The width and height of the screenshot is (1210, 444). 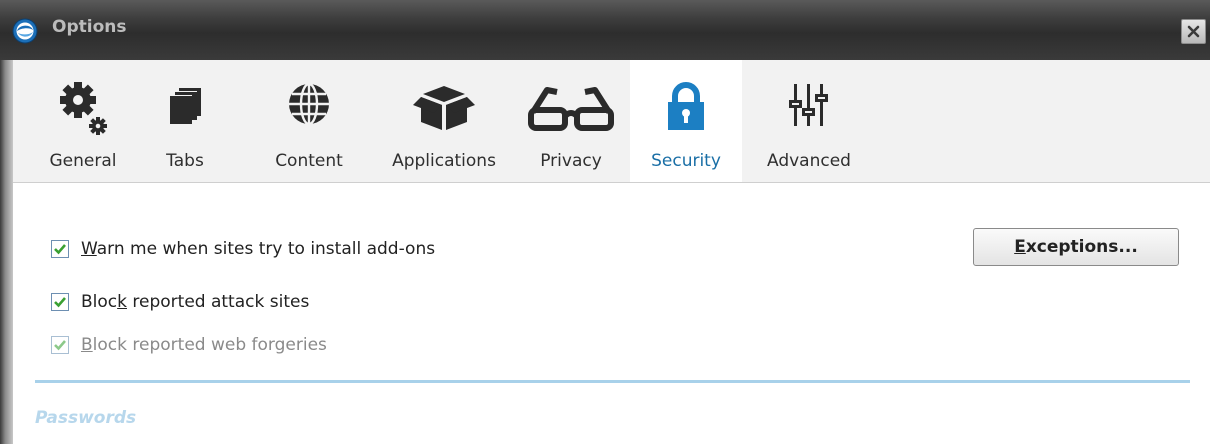 What do you see at coordinates (195, 302) in the screenshot?
I see `checkbox-label: Block reported attack sites` at bounding box center [195, 302].